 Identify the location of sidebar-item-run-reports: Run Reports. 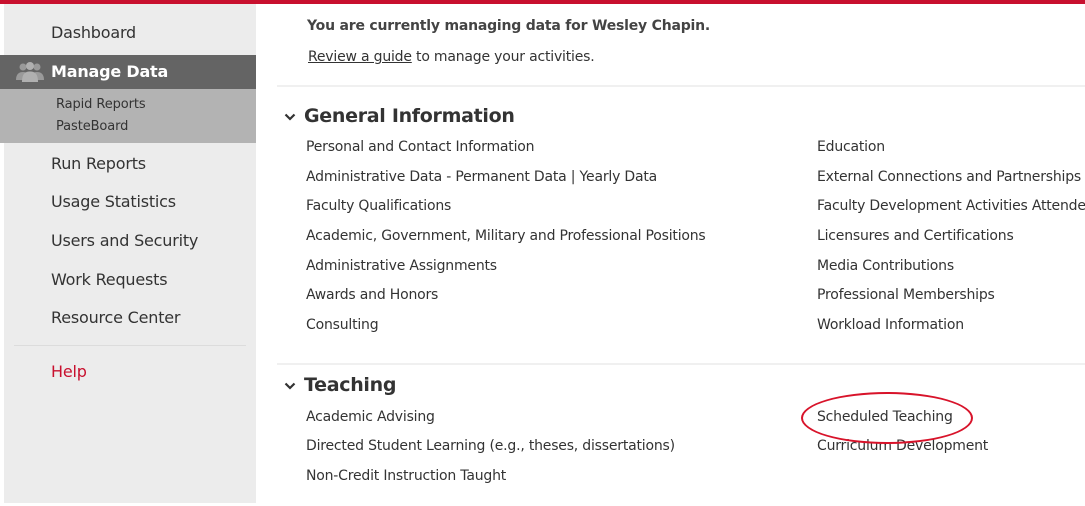
(98, 163).